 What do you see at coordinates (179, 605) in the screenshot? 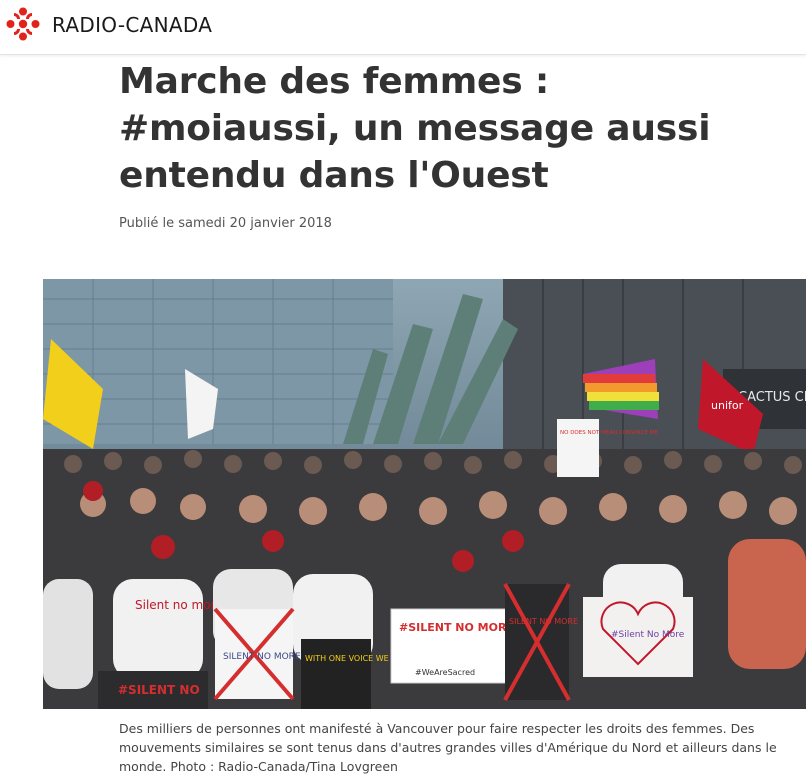
I see `shirt-text: Silent no more` at bounding box center [179, 605].